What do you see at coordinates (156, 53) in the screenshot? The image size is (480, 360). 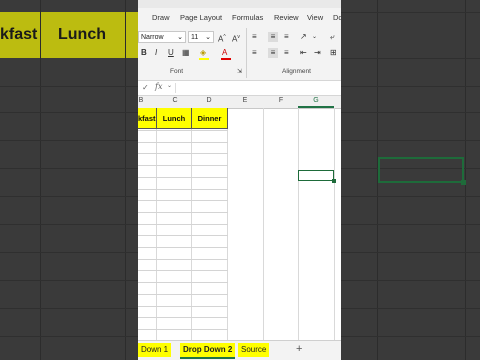 I see `italic-icon: I` at bounding box center [156, 53].